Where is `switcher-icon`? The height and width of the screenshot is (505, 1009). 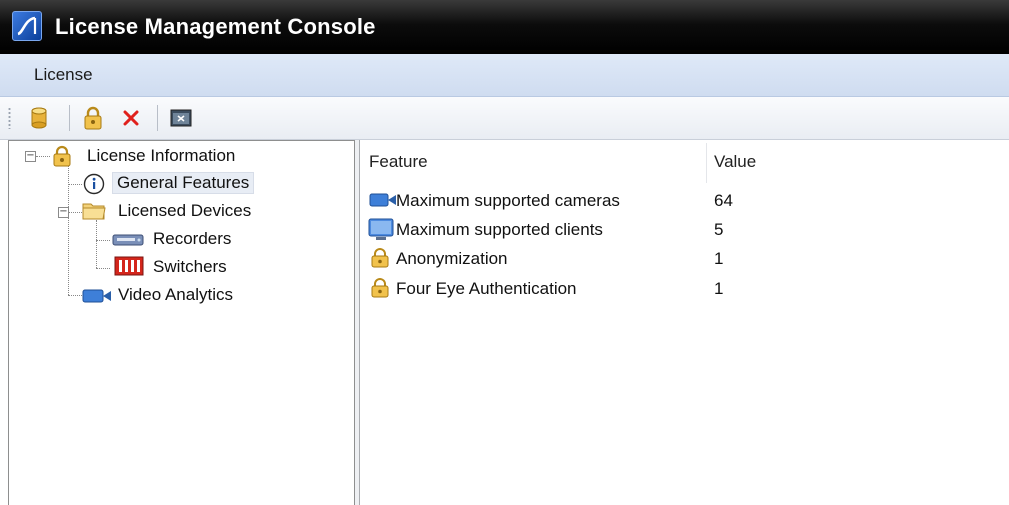
switcher-icon is located at coordinates (129, 268).